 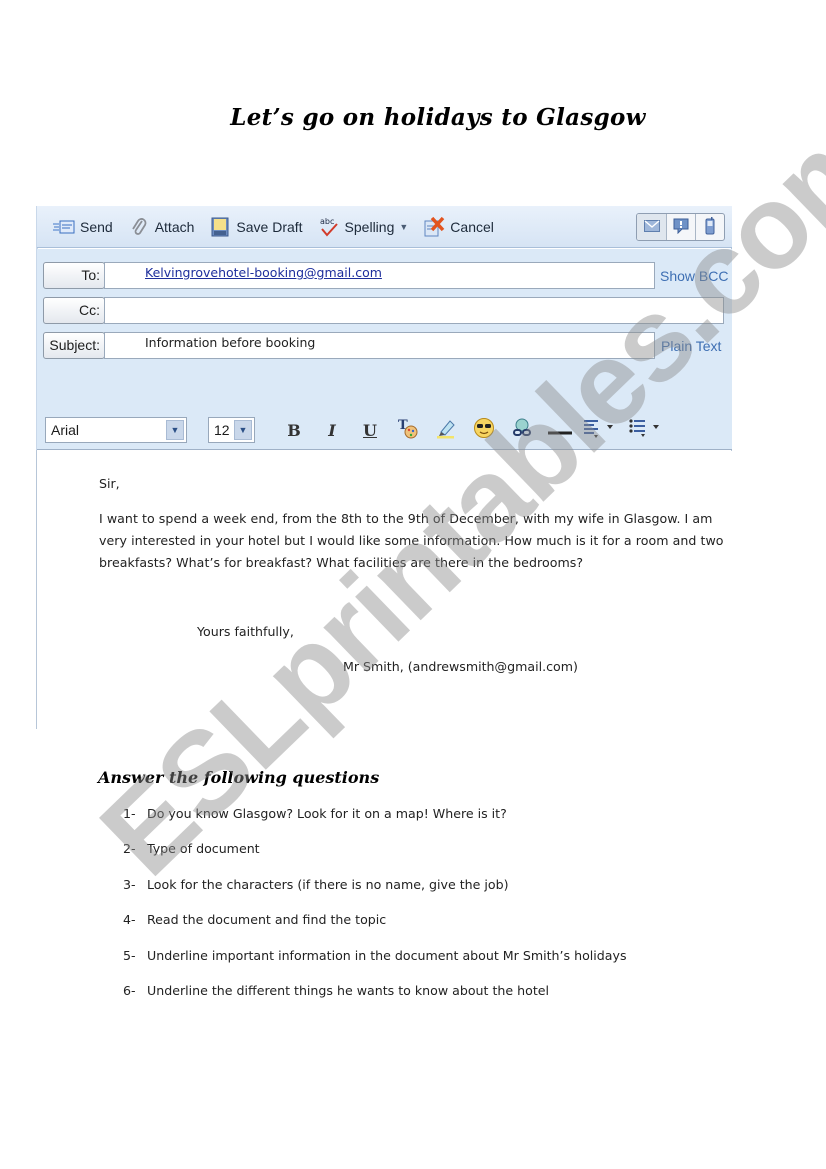 I want to click on cancel-icon, so click(x=434, y=226).